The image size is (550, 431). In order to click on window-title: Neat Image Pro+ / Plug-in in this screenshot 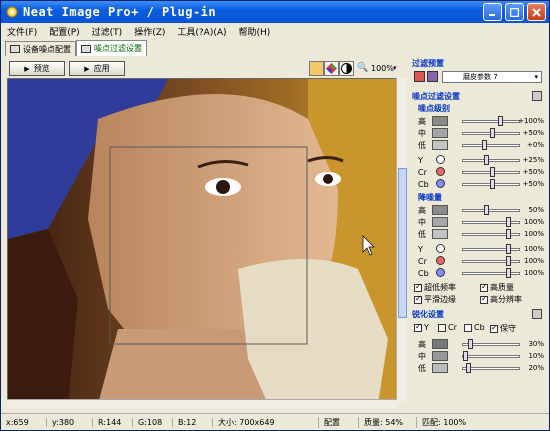, I will do `click(120, 12)`.